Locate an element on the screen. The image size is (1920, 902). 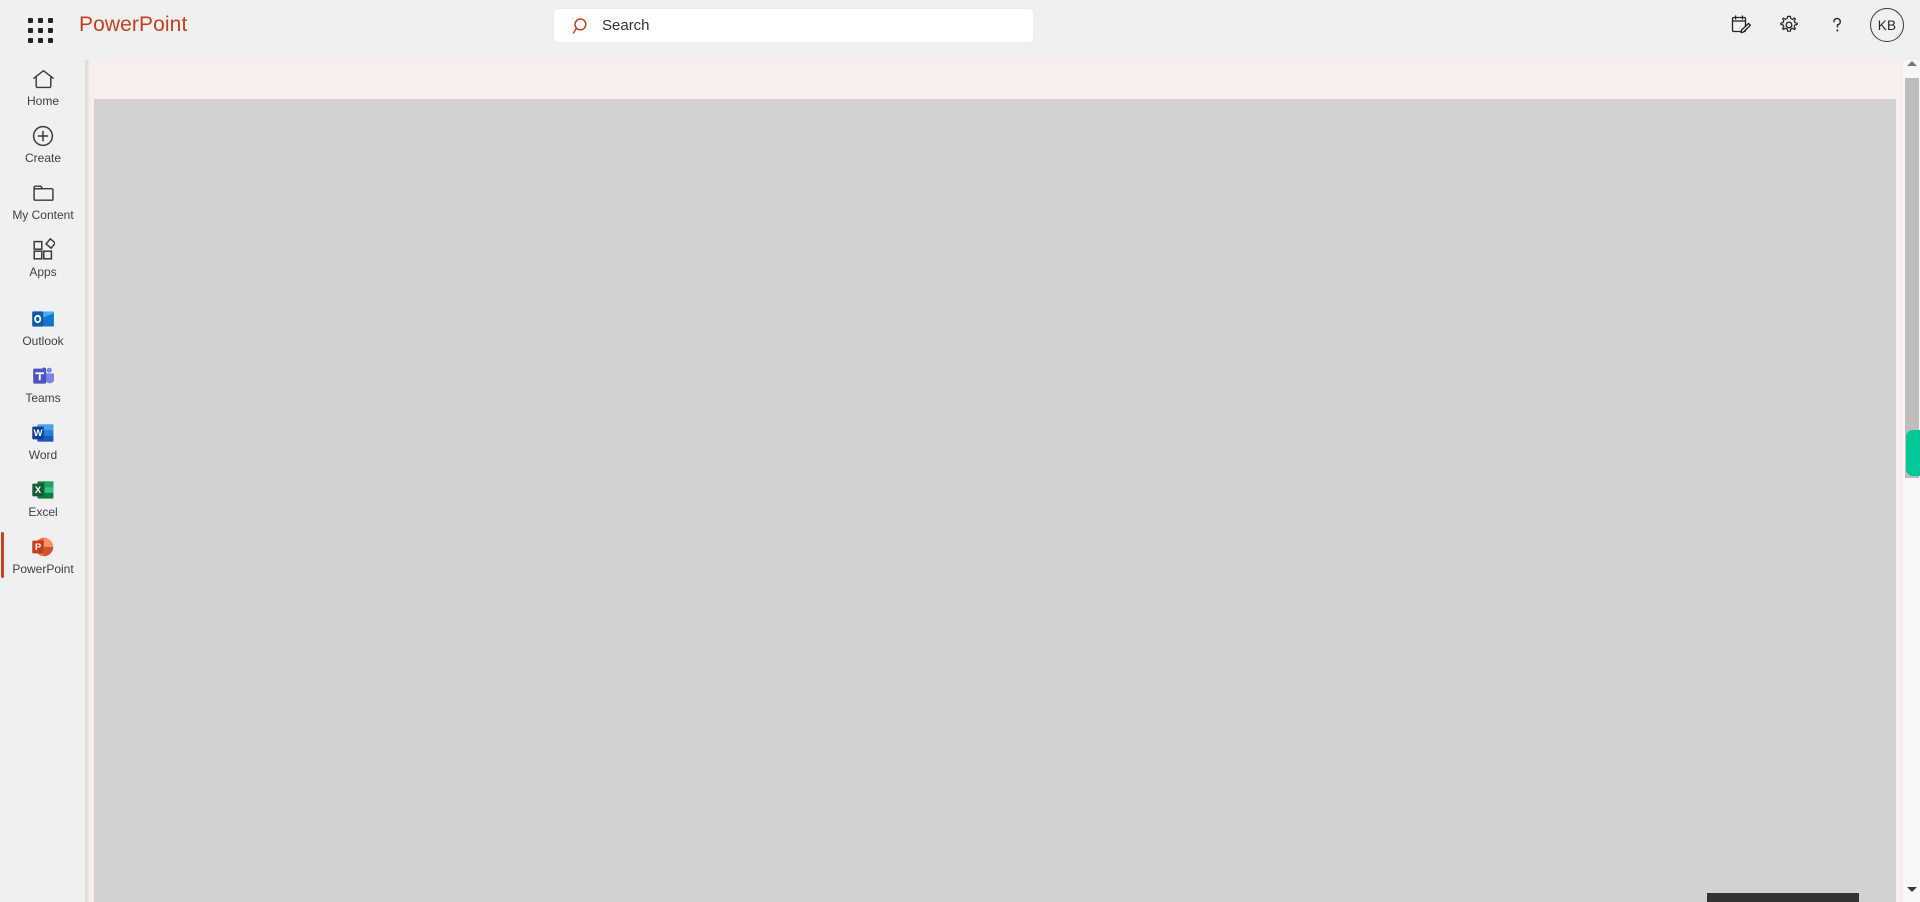
sidebar-item-label: My Content is located at coordinates (43, 214).